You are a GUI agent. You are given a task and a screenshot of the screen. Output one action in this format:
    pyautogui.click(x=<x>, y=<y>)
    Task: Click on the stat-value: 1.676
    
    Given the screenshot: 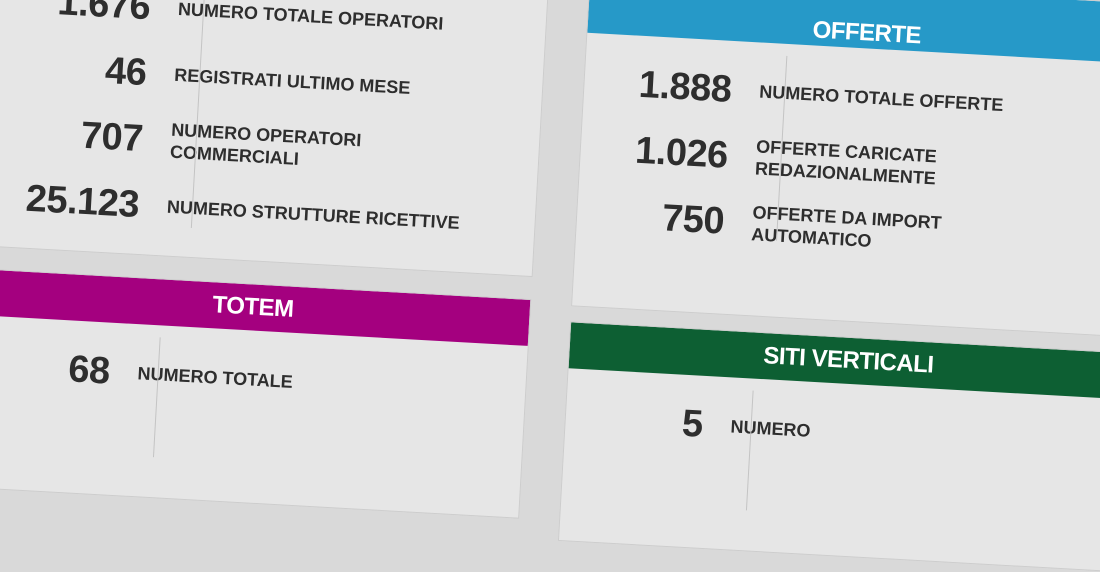 What is the action you would take?
    pyautogui.click(x=104, y=14)
    